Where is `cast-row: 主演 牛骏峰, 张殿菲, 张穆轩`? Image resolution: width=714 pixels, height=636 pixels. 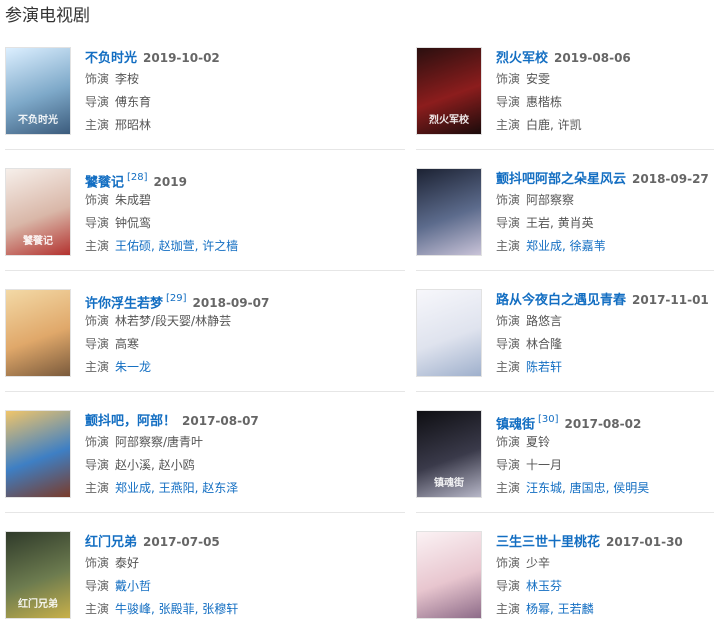
cast-row: 主演 牛骏峰, 张殿菲, 张穆轩 is located at coordinates (200, 609).